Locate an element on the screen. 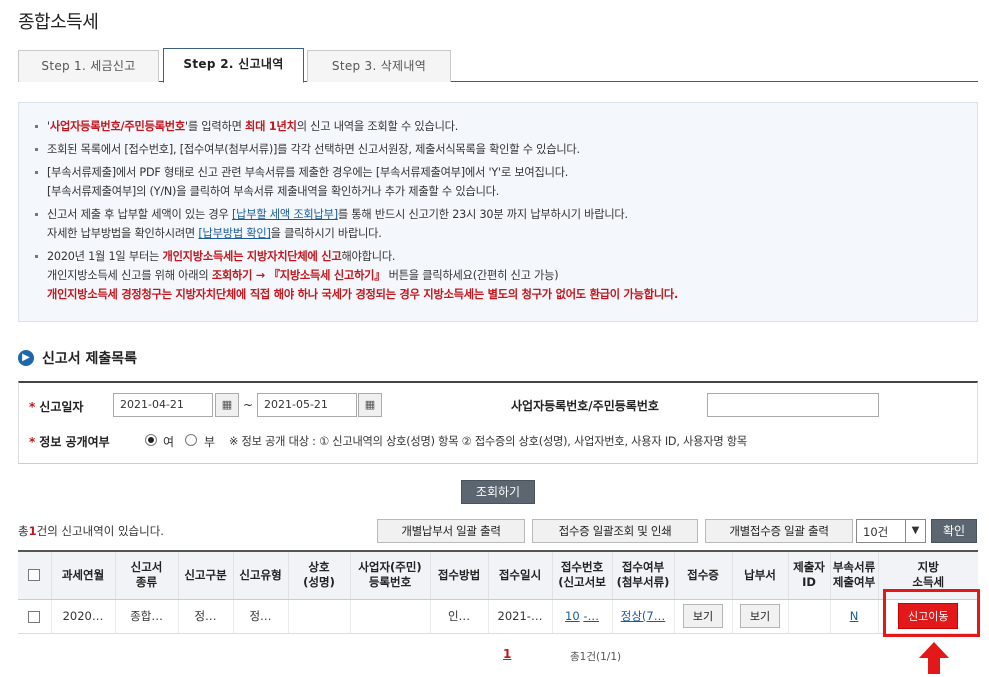  chevron-down-icon: ▼ is located at coordinates (915, 531).